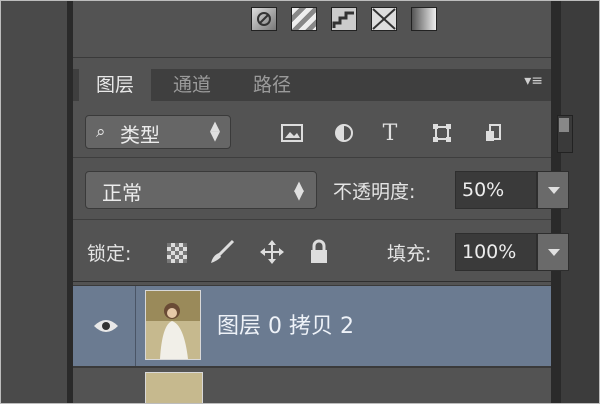 This screenshot has width=600, height=404. I want to click on fill-label: 填充:, so click(409, 254).